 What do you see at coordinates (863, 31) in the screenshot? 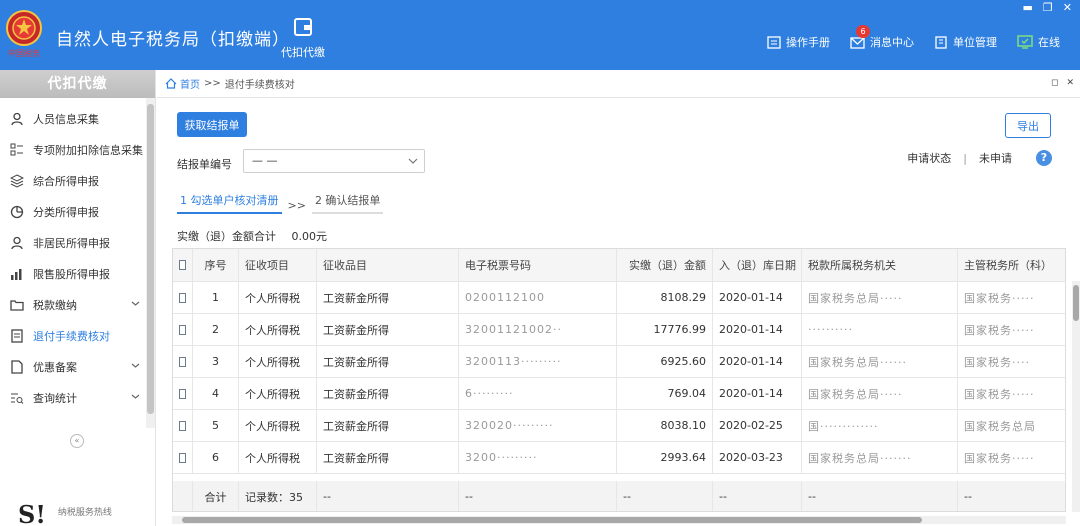
I see `message-badge: 6` at bounding box center [863, 31].